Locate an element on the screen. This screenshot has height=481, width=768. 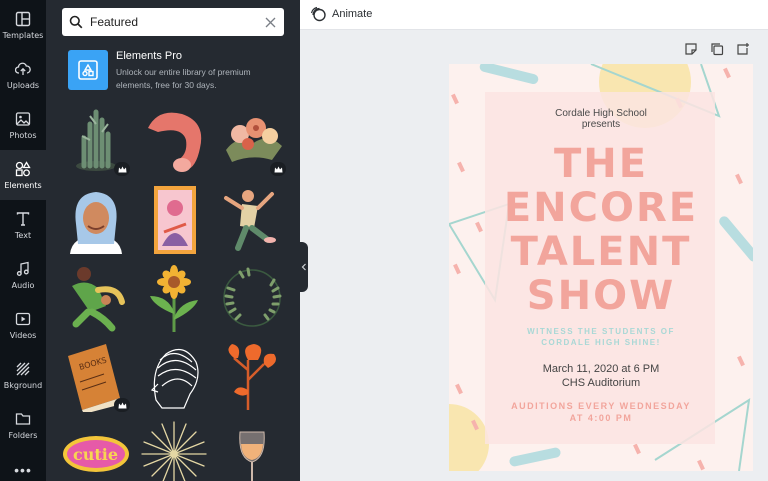
sidebar-item-uploads: Uploads is located at coordinates (23, 75).